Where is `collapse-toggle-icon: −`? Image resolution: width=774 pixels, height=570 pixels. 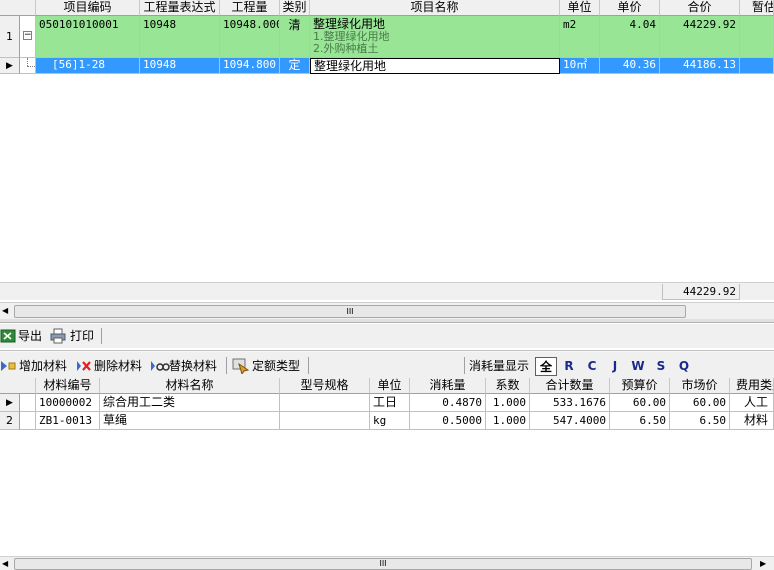
collapse-toggle-icon: − is located at coordinates (27, 35).